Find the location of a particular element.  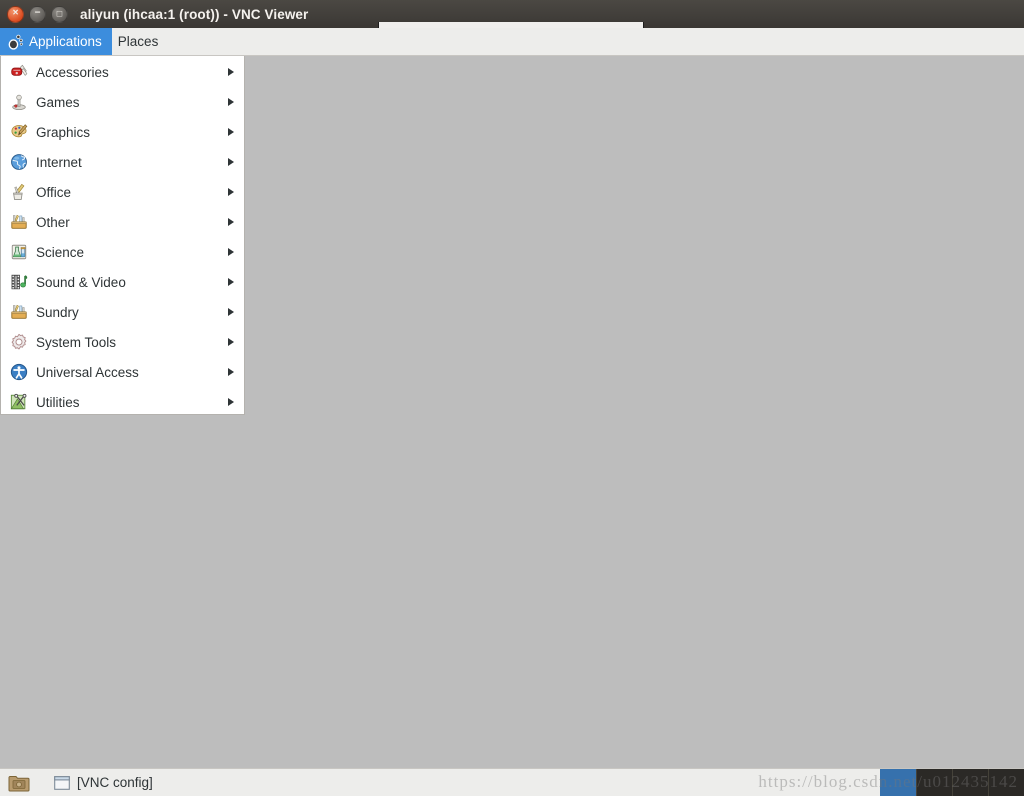

paint-palette-icon is located at coordinates (19, 131).